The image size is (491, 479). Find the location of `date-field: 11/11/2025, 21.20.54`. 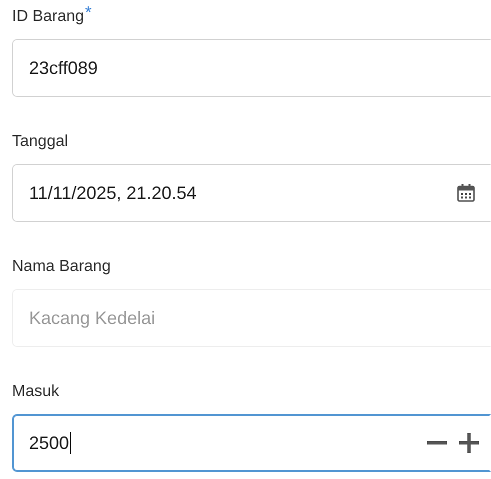

date-field: 11/11/2025, 21.20.54 is located at coordinates (251, 193).